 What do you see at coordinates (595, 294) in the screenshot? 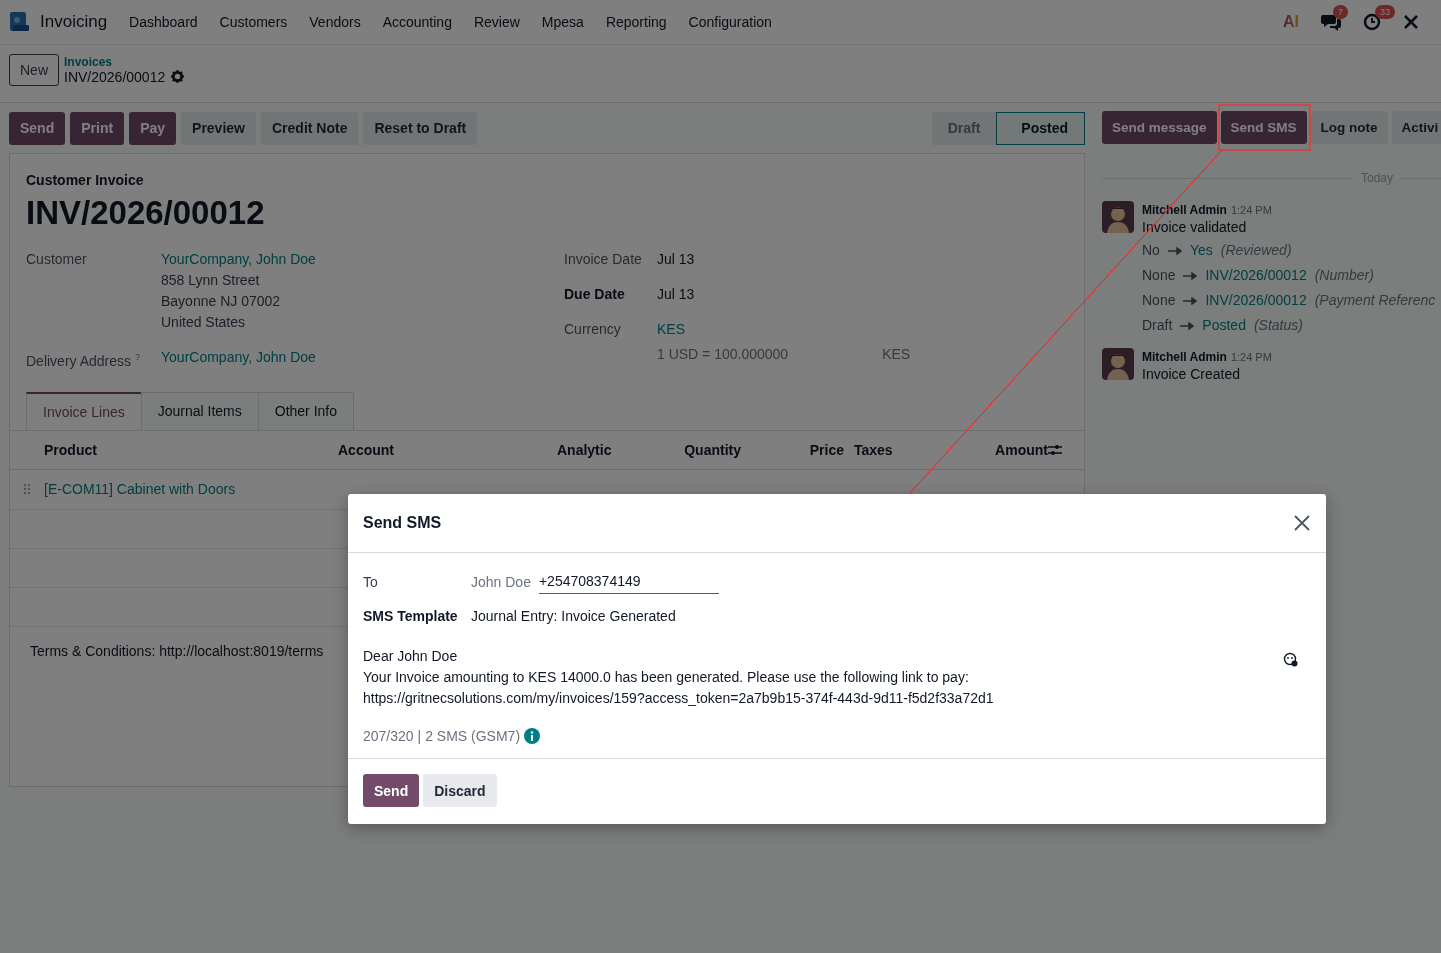
I see `field-label: Due Date` at bounding box center [595, 294].